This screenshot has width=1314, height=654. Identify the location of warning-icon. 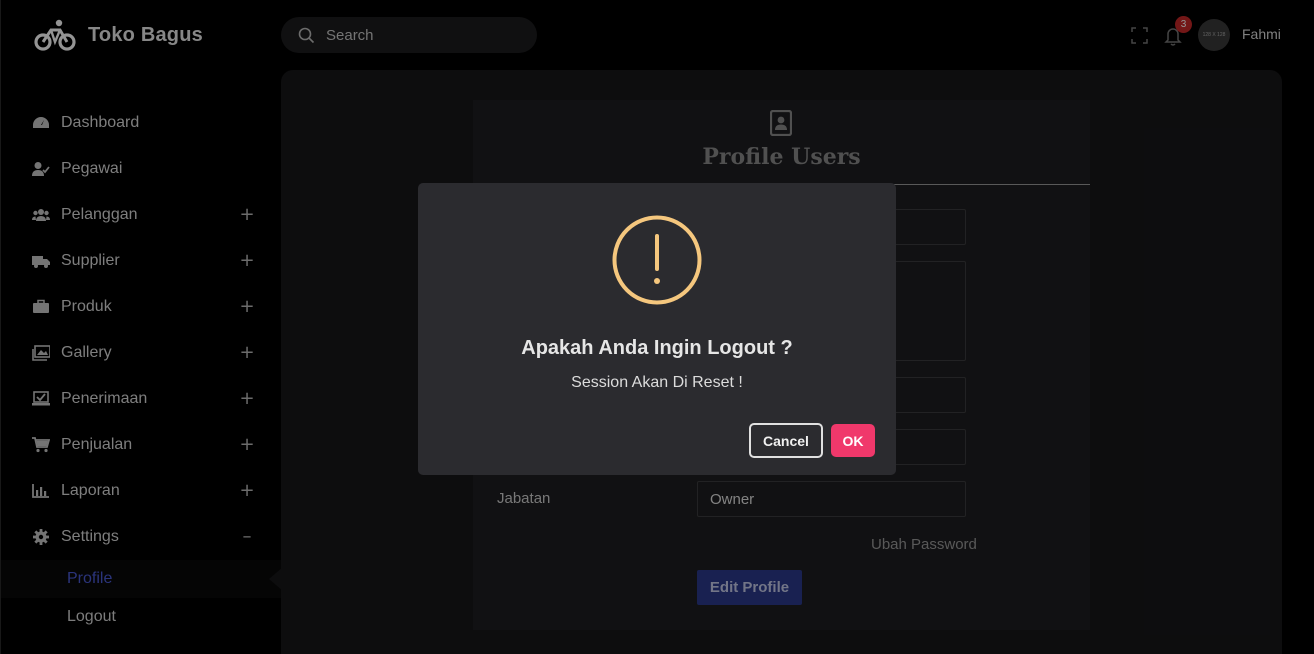
(657, 260).